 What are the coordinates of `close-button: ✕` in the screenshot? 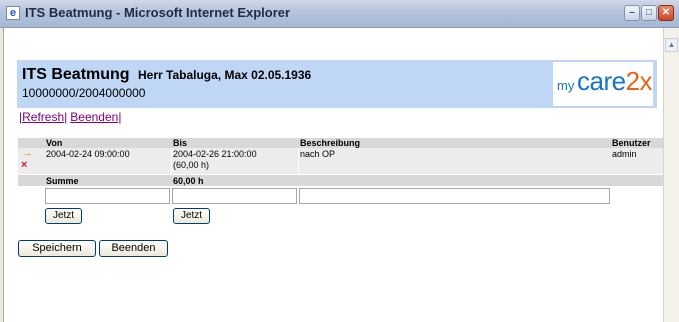 It's located at (666, 13).